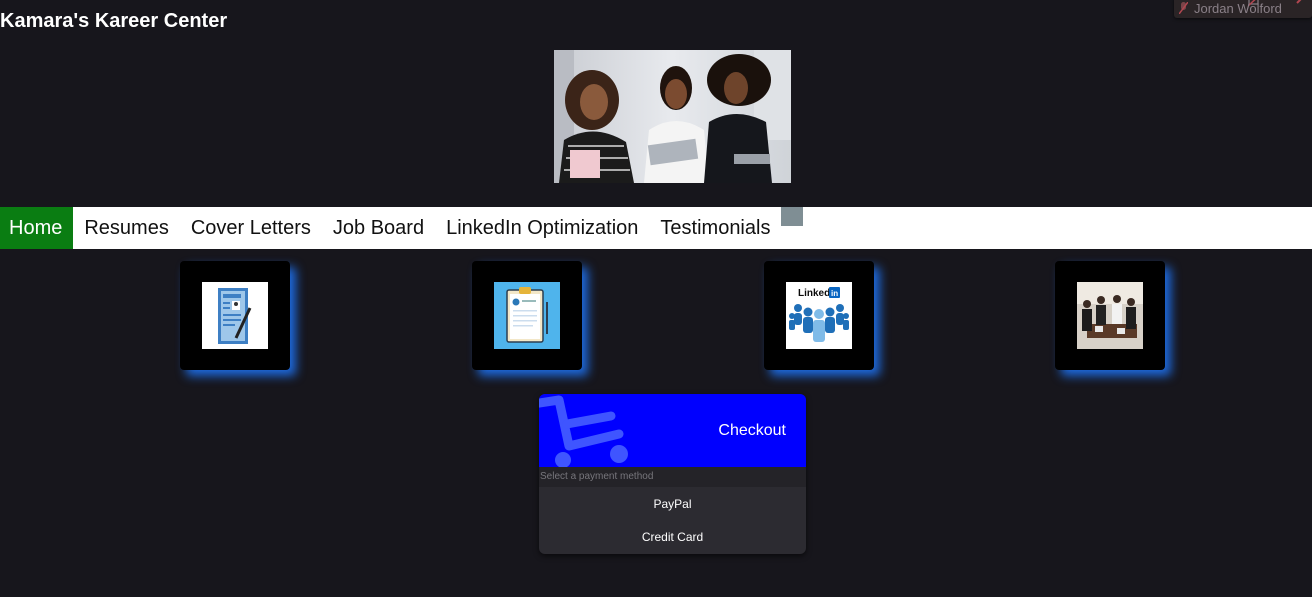 This screenshot has height=597, width=1312. I want to click on service-card-testimonials, so click(1110, 315).